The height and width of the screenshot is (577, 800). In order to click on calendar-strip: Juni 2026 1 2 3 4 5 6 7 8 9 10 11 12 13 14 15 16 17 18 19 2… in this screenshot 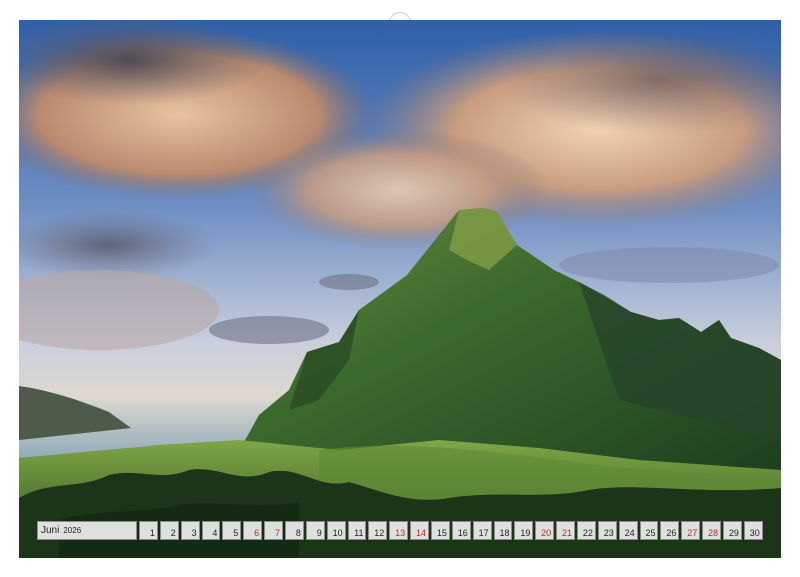, I will do `click(400, 530)`.